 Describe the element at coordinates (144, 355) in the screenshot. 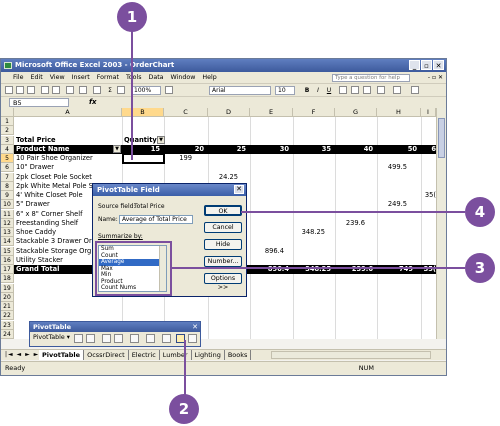

I see `sheet-tab-electric: Electric` at that location.